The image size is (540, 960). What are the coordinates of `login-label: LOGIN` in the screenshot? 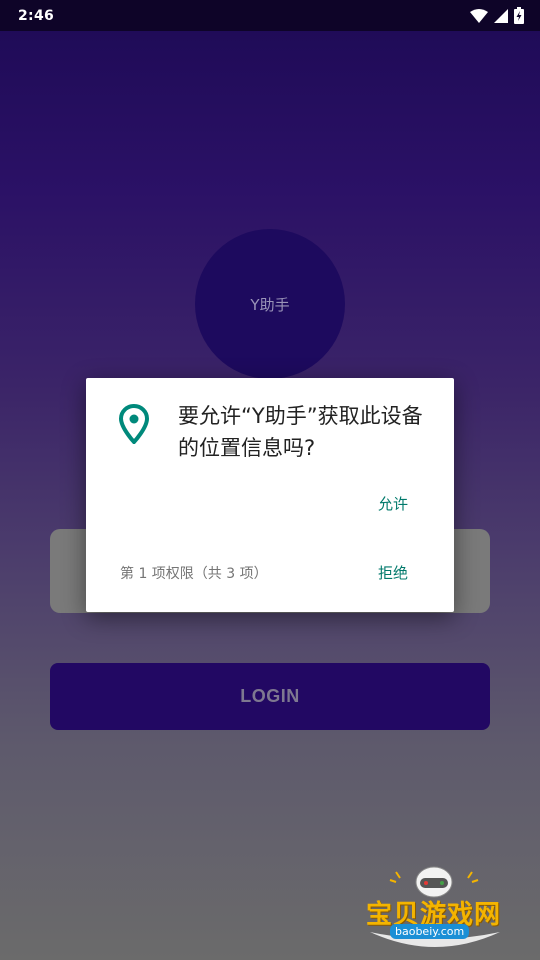 It's located at (270, 696).